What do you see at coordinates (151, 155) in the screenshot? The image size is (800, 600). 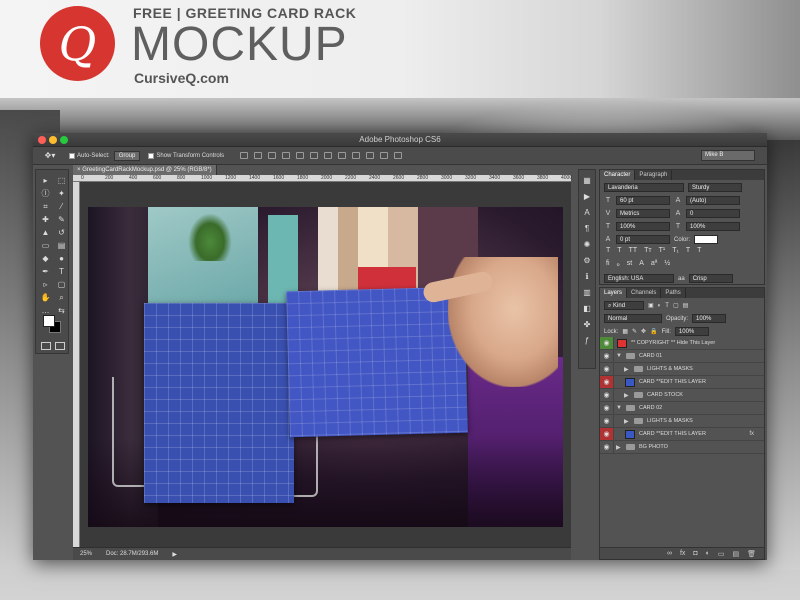 I see `transform-controls-checkbox` at bounding box center [151, 155].